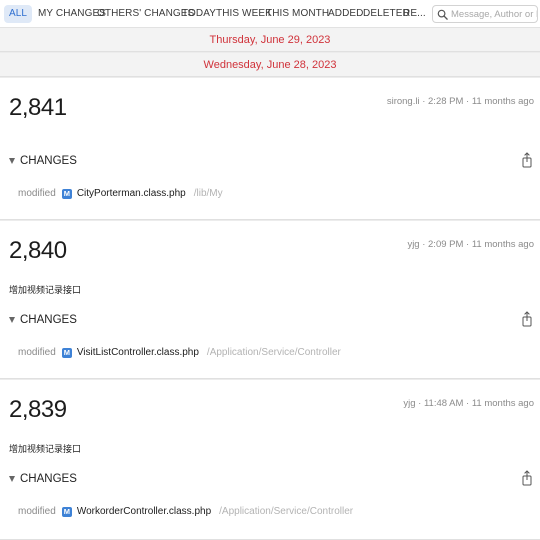 The height and width of the screenshot is (540, 540). What do you see at coordinates (270, 40) in the screenshot?
I see `date-header-thursday: Thursday, June 29, 2023` at bounding box center [270, 40].